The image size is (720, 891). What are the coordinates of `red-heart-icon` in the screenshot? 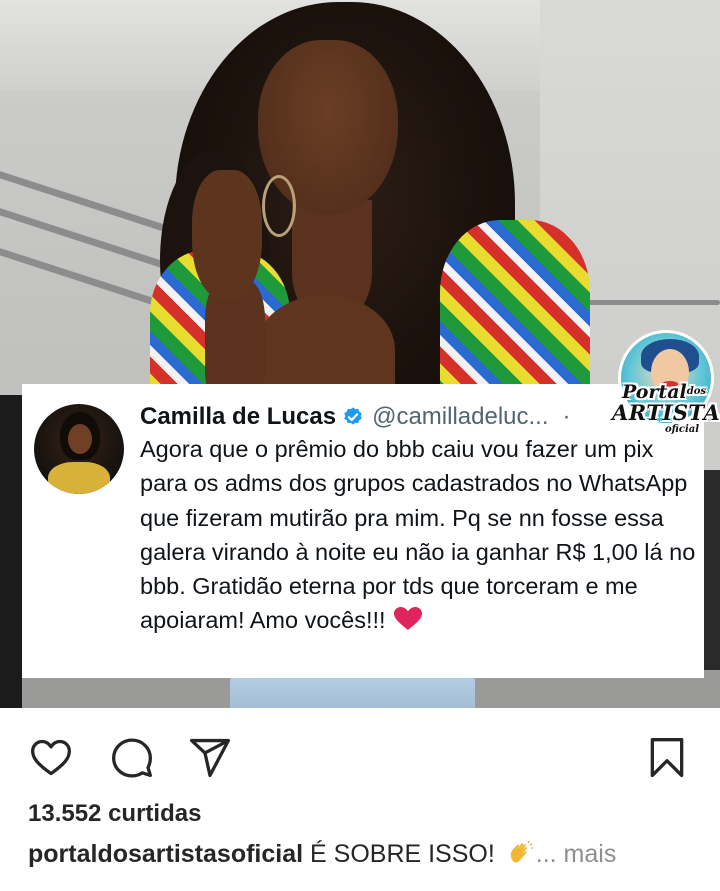 It's located at (407, 619).